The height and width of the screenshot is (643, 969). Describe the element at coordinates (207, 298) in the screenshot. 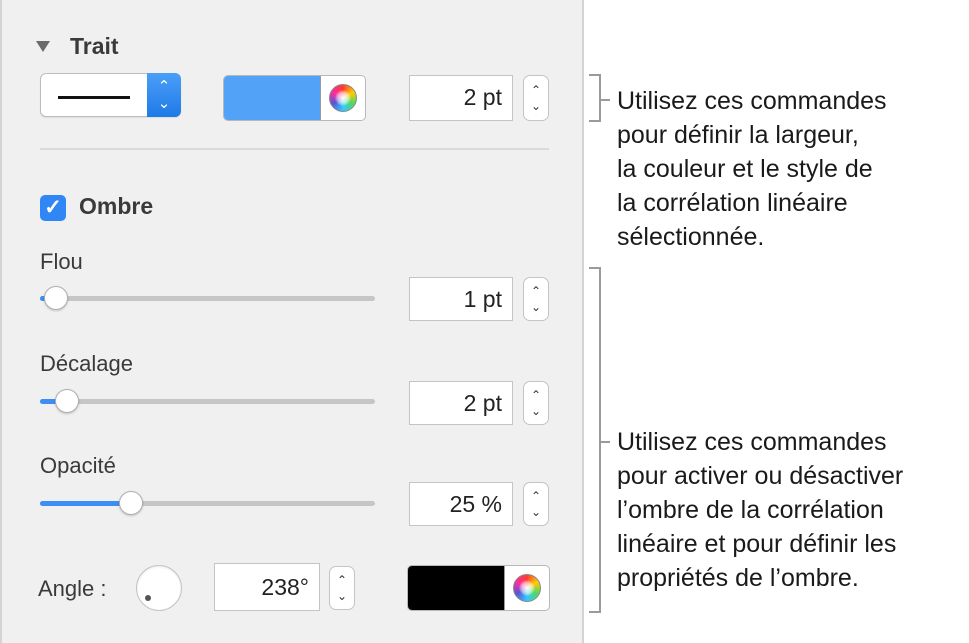

I see `blur-slider` at that location.